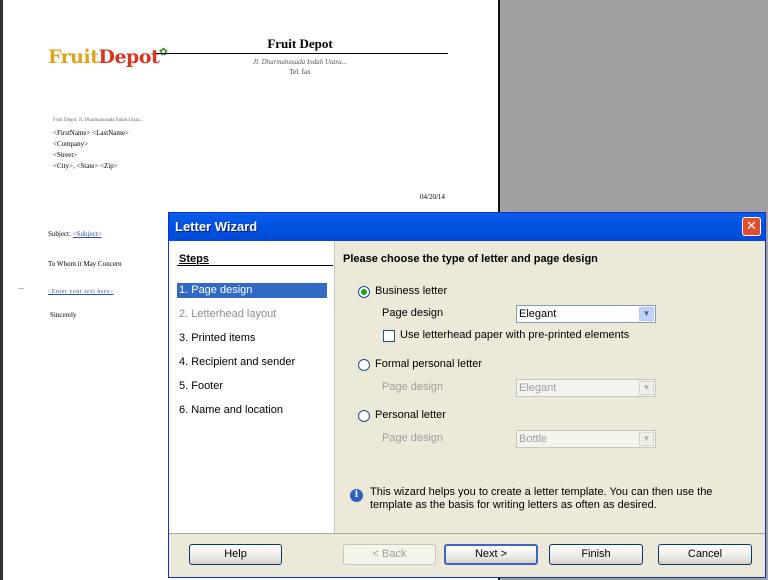  What do you see at coordinates (255, 265) in the screenshot?
I see `steps-divider` at bounding box center [255, 265].